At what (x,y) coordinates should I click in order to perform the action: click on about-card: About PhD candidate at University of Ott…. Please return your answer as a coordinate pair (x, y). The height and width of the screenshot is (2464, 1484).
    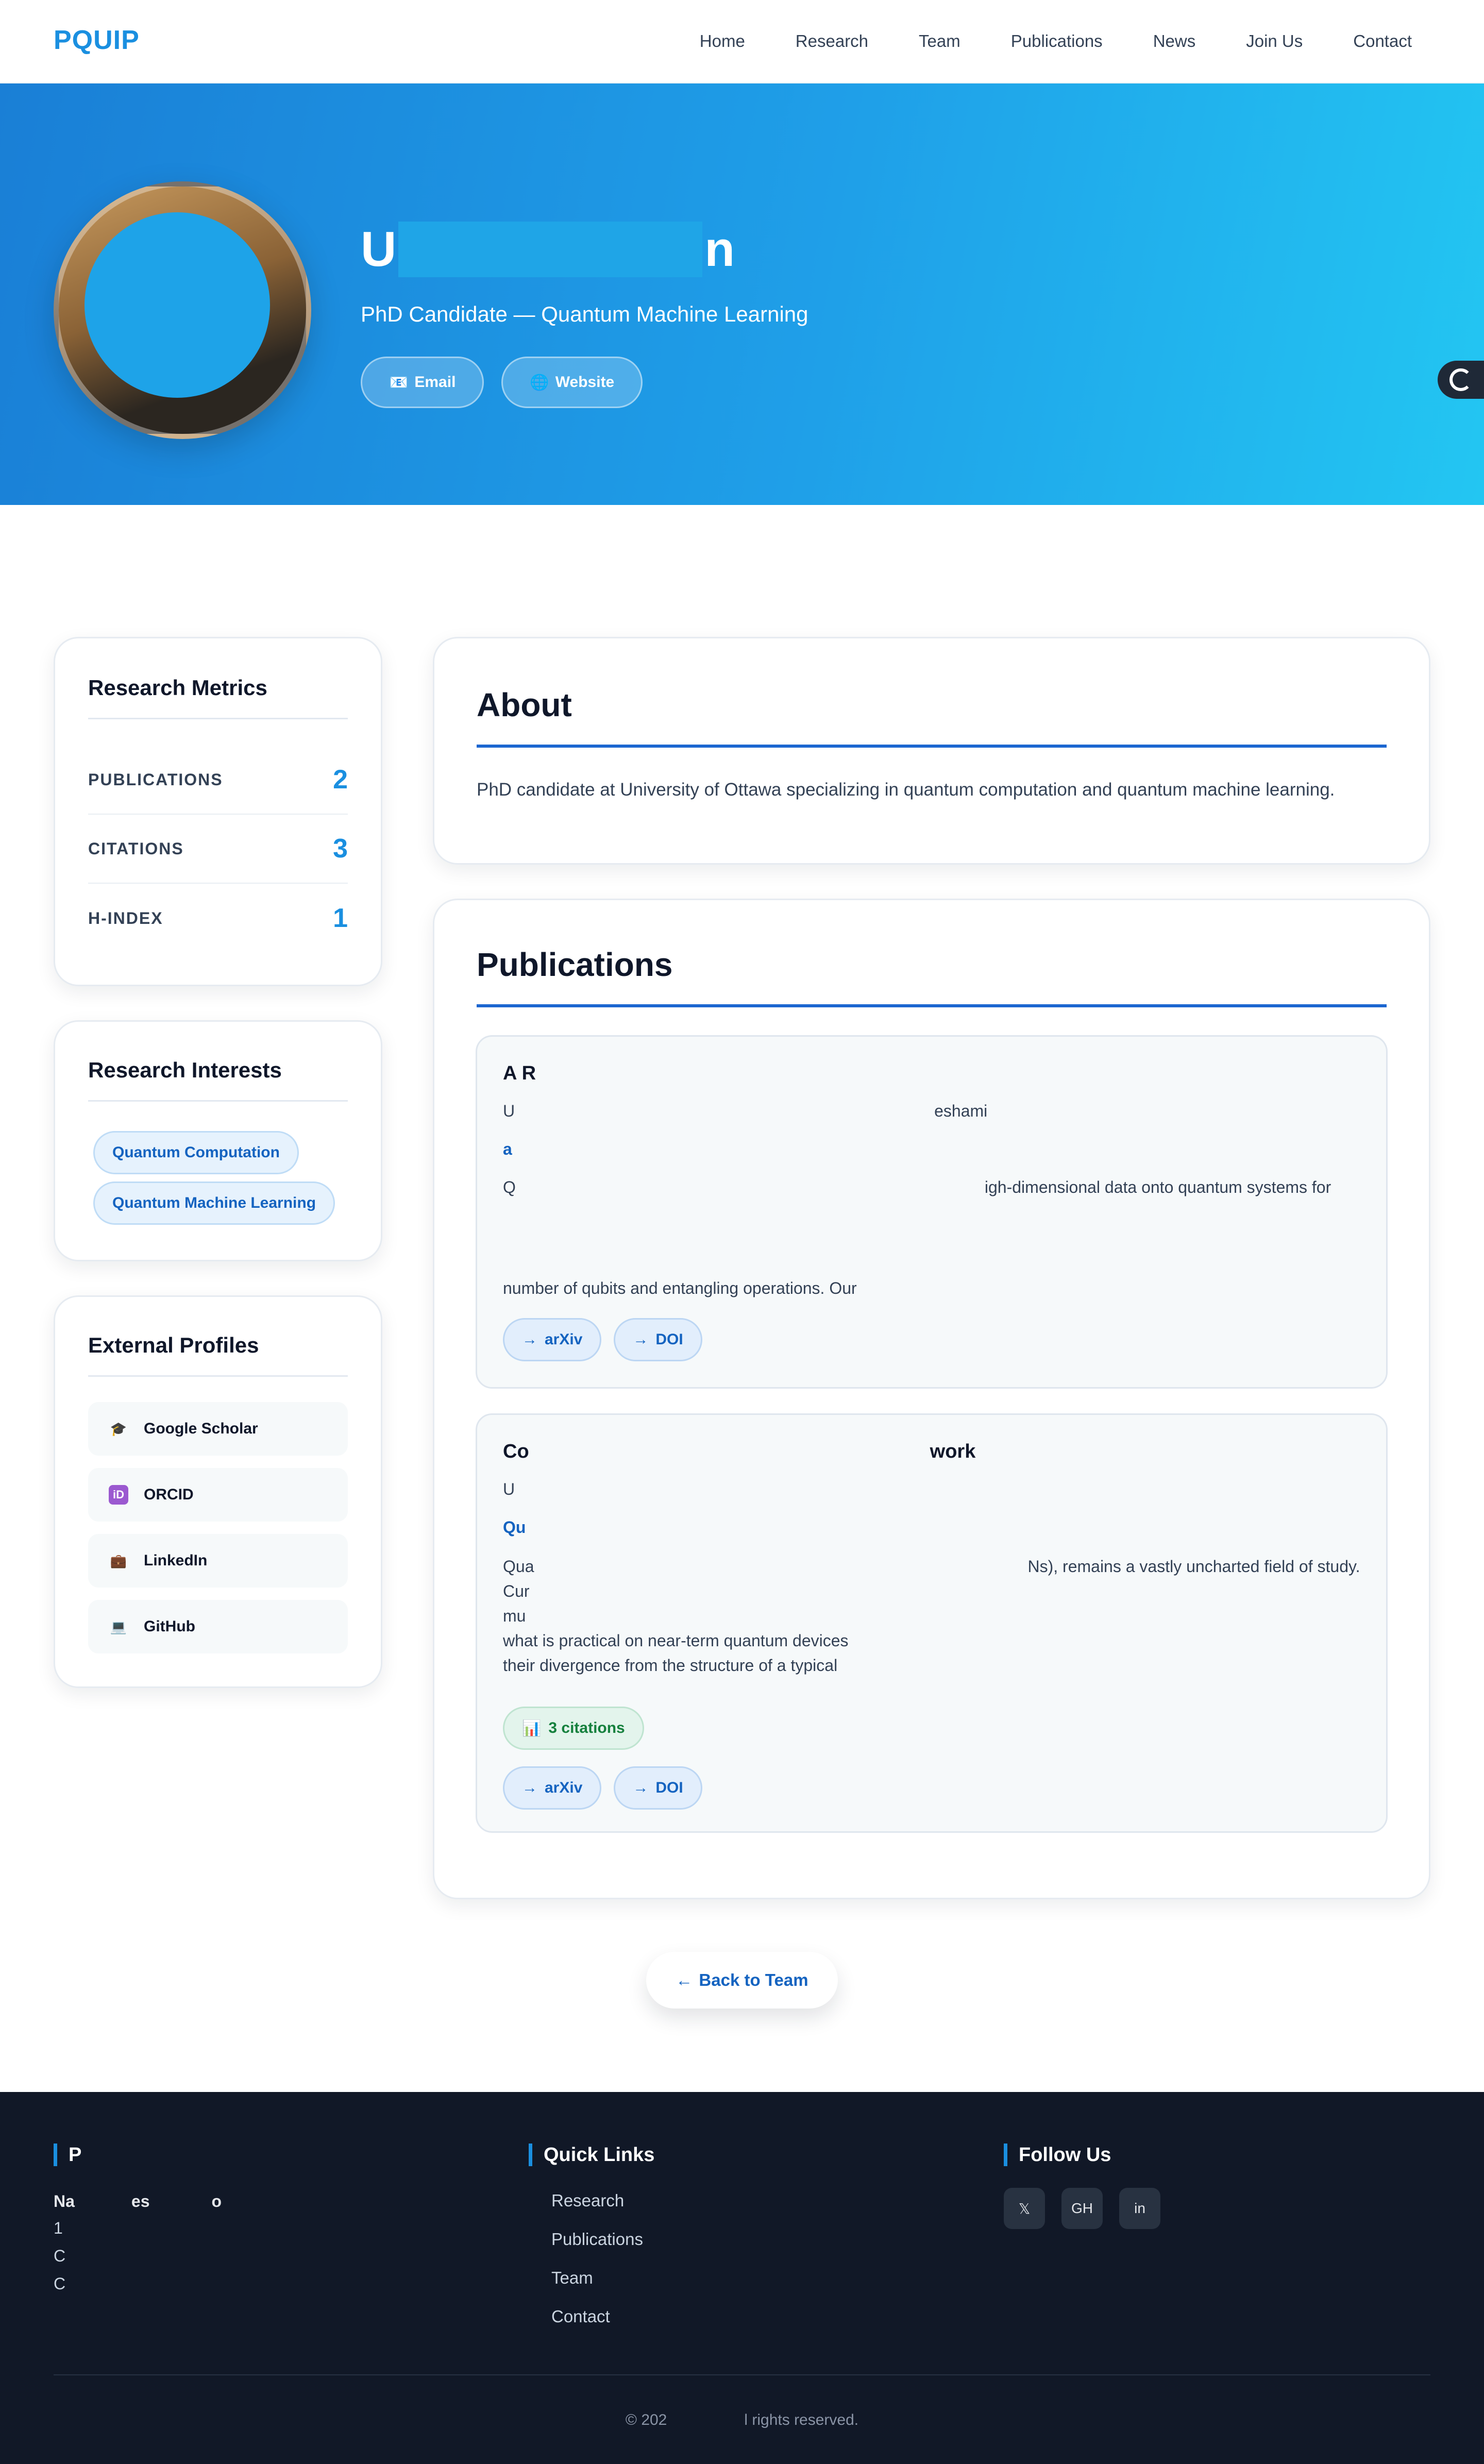
    Looking at the image, I should click on (931, 751).